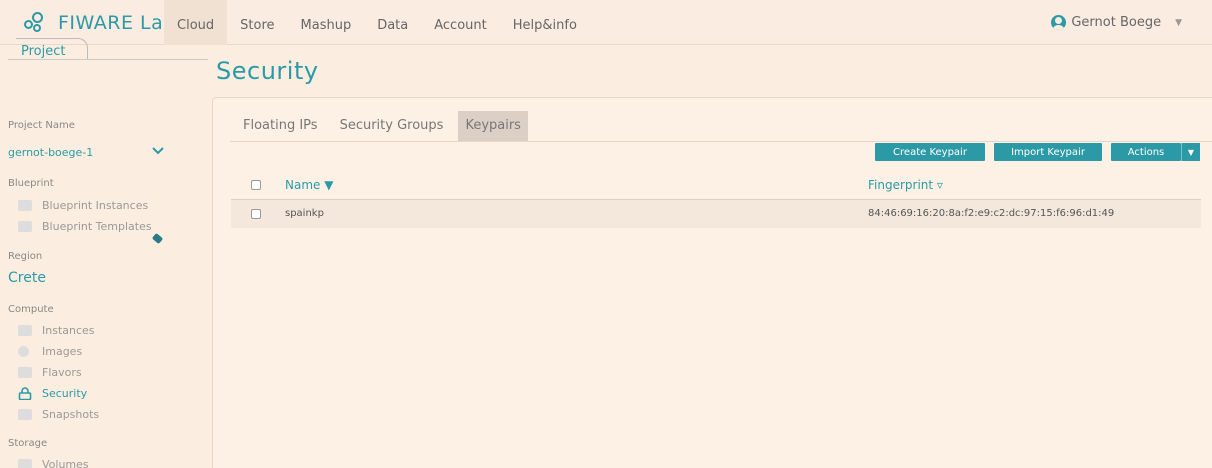 The height and width of the screenshot is (468, 1212). Describe the element at coordinates (309, 185) in the screenshot. I see `column-header-name: Name ▼` at that location.